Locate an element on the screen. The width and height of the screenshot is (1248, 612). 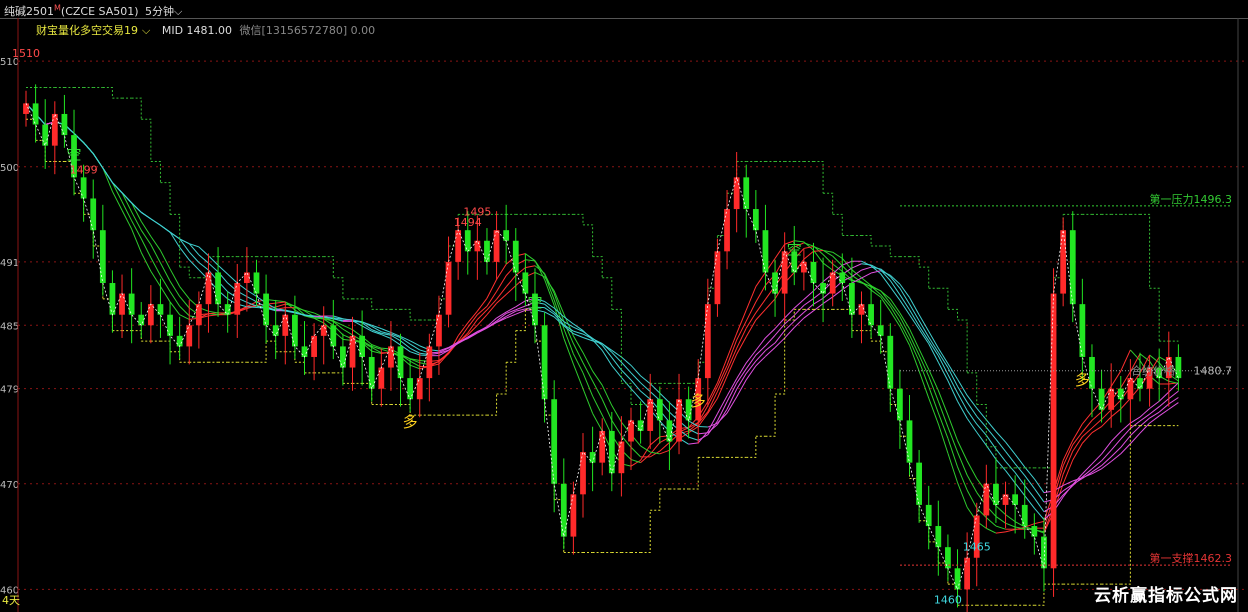
days-label: 4天 is located at coordinates (11, 600).